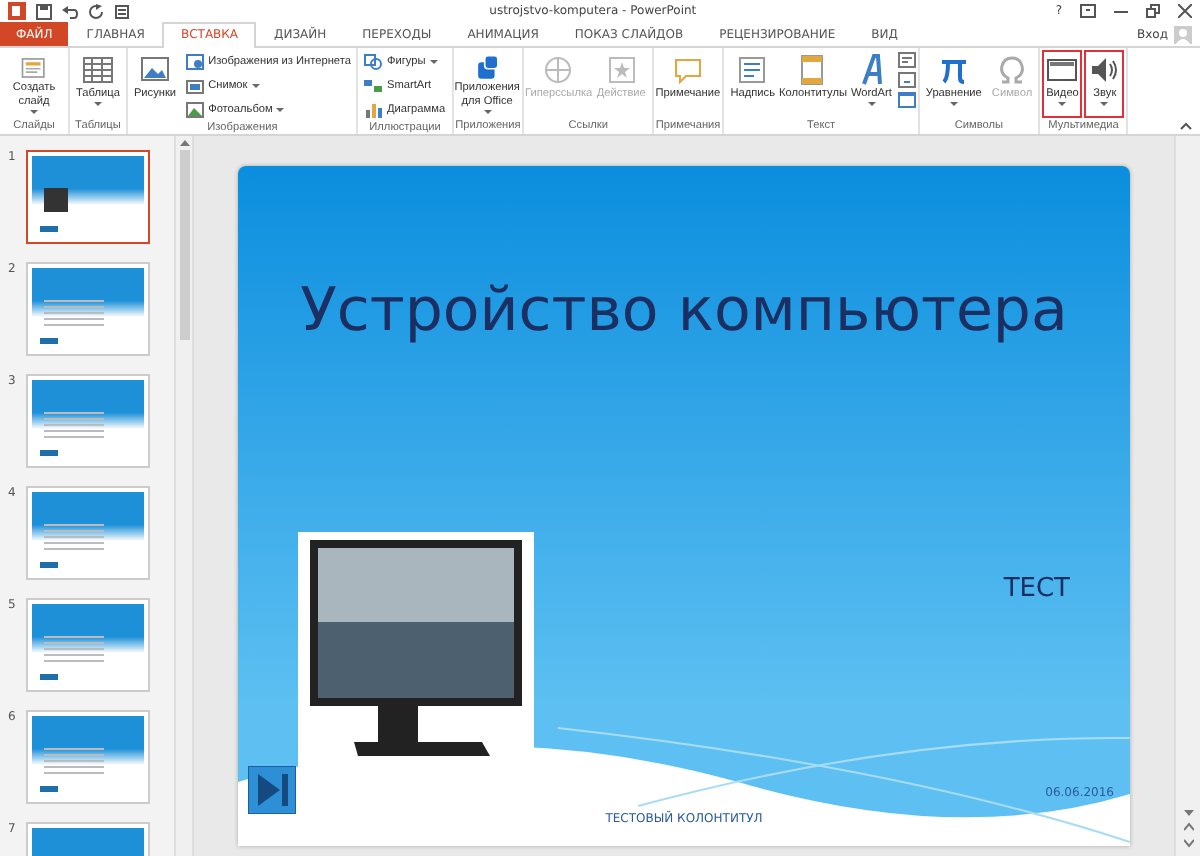 The width and height of the screenshot is (1200, 856). Describe the element at coordinates (1186, 126) in the screenshot. I see `collapse-ribbon-icon` at that location.